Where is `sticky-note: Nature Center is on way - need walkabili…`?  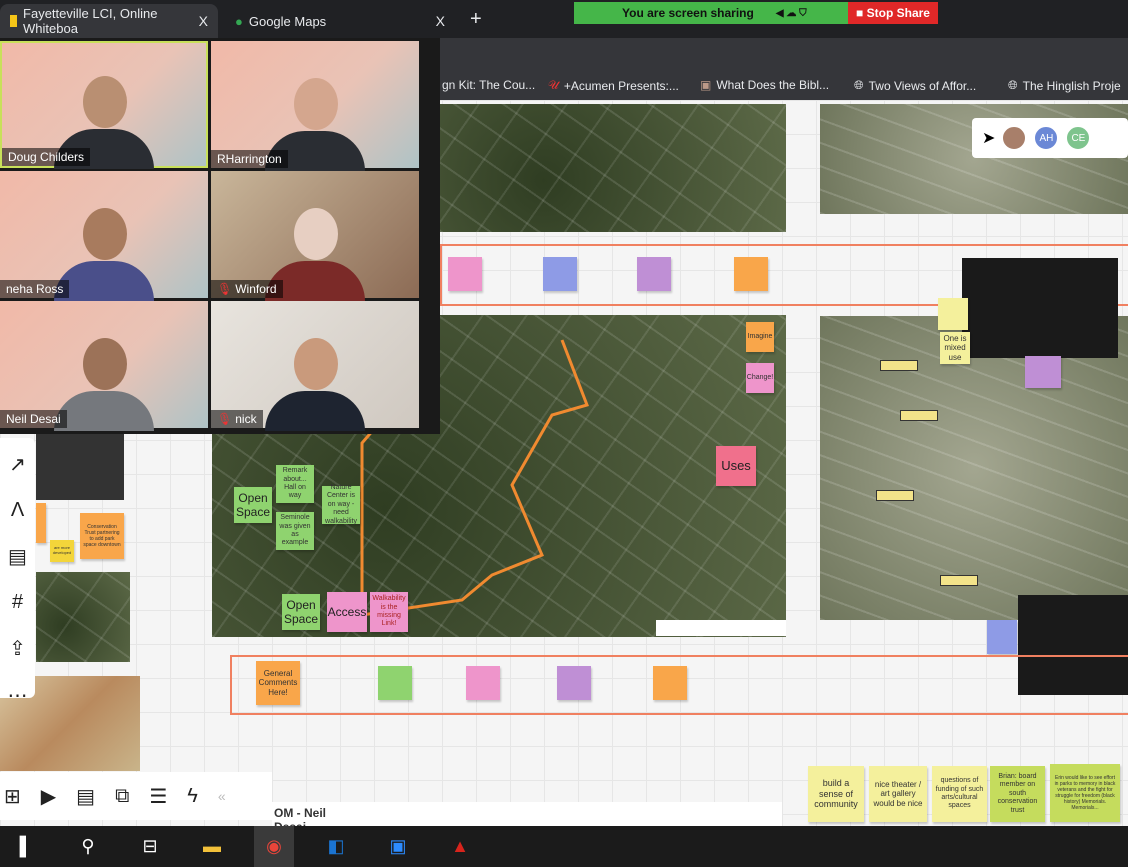
sticky-note: Nature Center is on way - need walkabili… is located at coordinates (341, 504).